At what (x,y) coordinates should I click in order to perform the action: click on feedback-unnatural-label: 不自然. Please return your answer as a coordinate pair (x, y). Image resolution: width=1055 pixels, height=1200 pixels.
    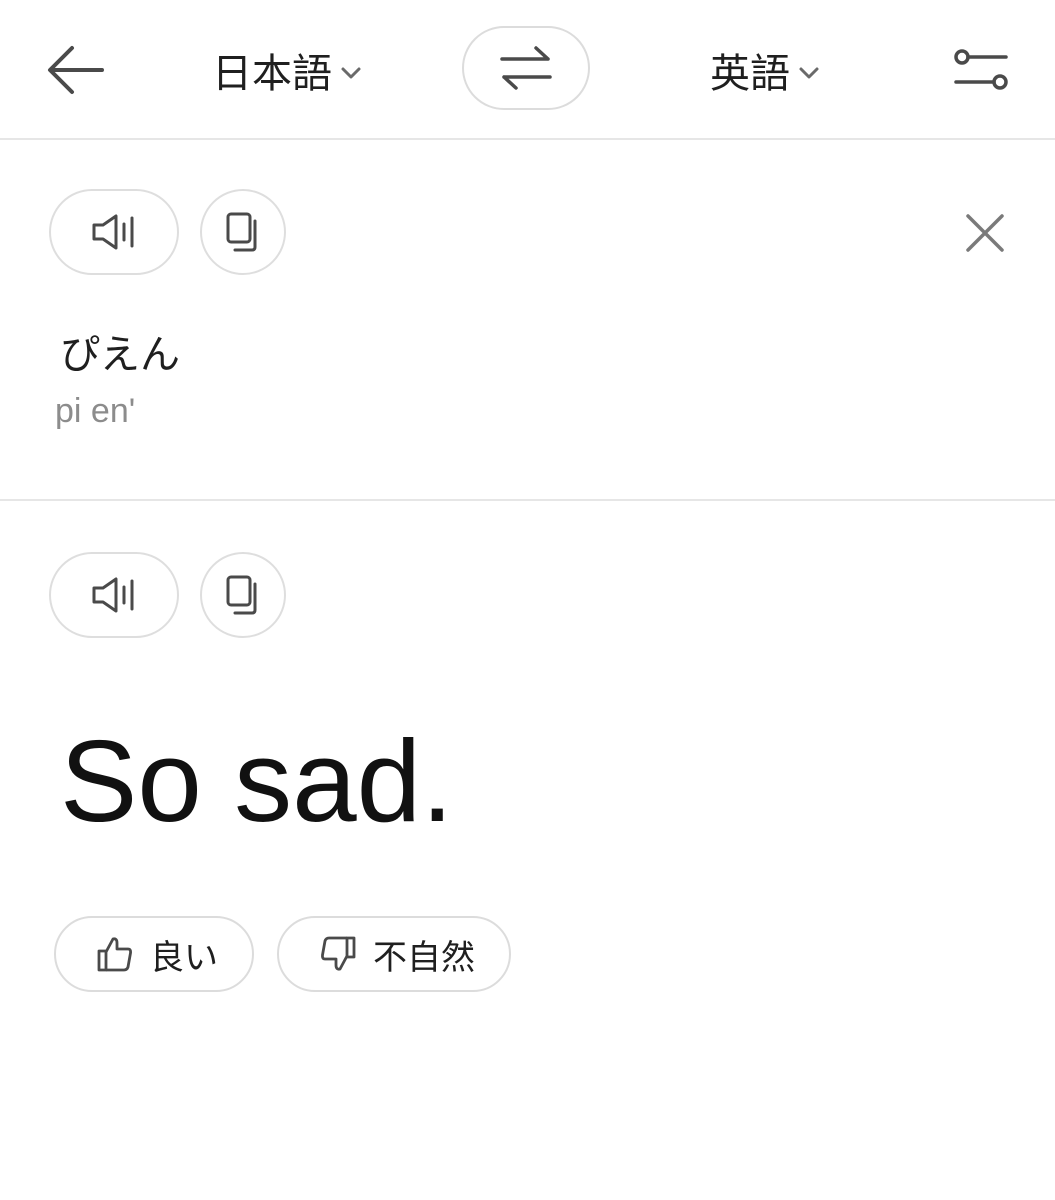
    Looking at the image, I should click on (424, 957).